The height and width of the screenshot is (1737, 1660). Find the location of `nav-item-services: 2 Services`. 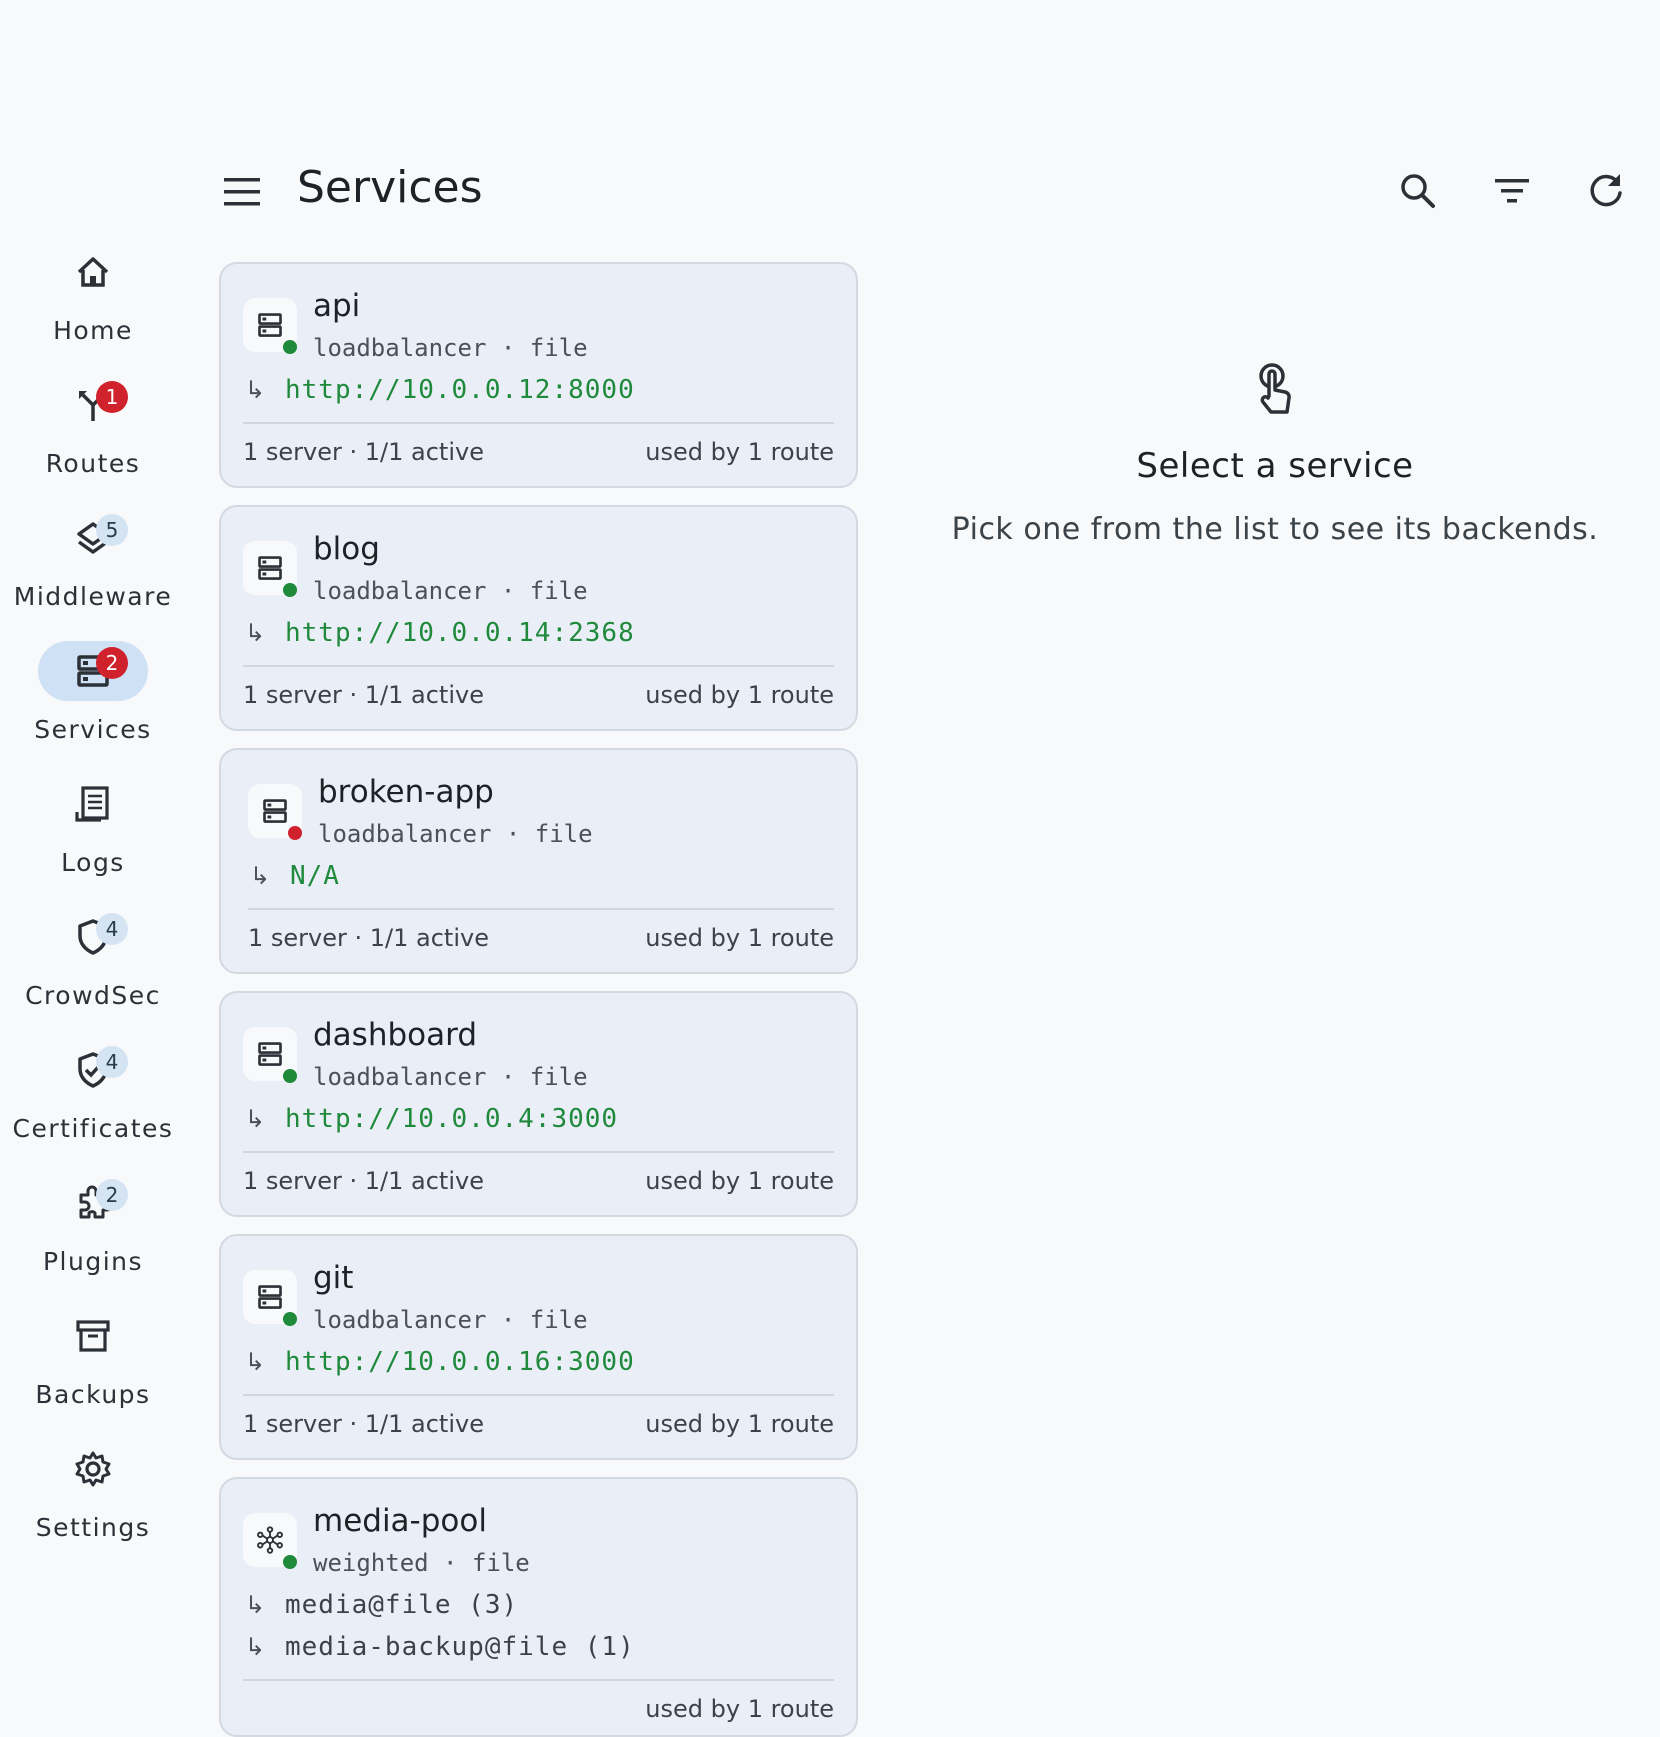

nav-item-services: 2 Services is located at coordinates (93, 691).